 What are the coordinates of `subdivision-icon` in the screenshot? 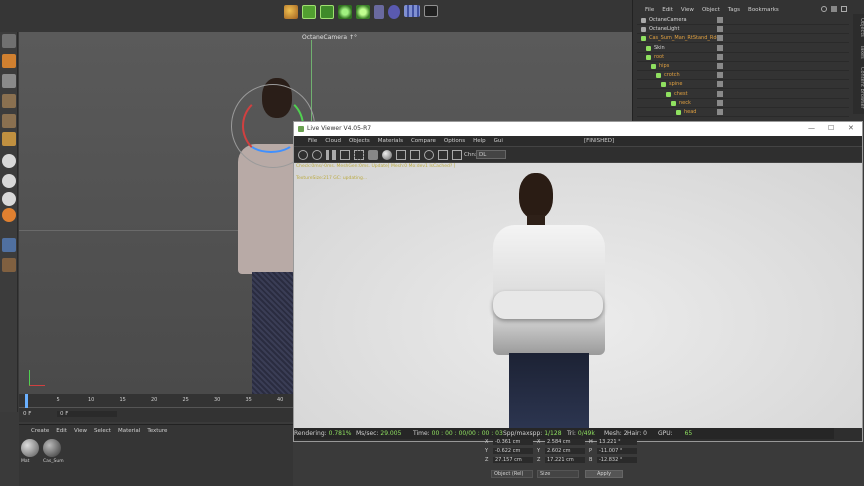 It's located at (309, 12).